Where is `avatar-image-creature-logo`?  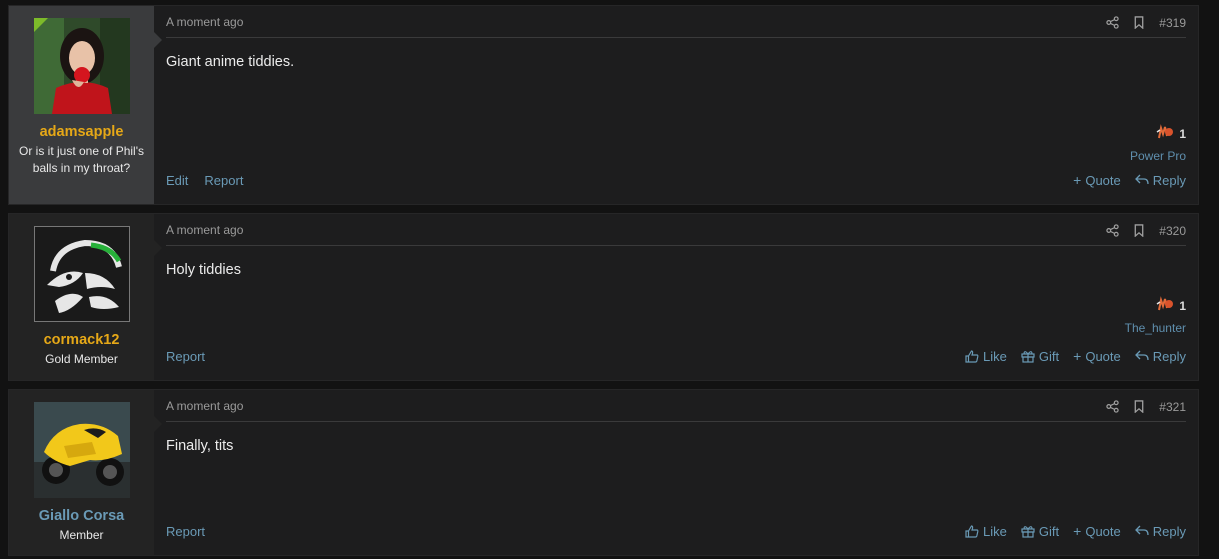
avatar-image-creature-logo is located at coordinates (81, 274).